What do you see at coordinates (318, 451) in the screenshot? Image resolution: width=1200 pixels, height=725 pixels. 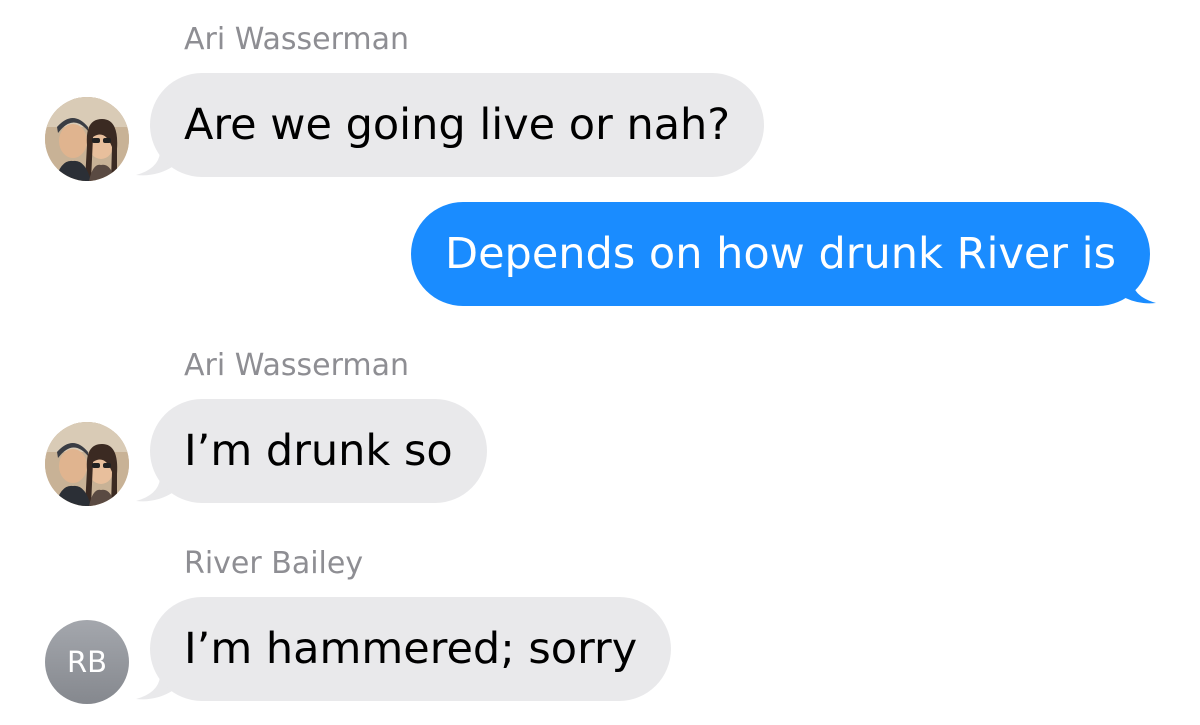 I see `message-bubble: I’m drunk so` at bounding box center [318, 451].